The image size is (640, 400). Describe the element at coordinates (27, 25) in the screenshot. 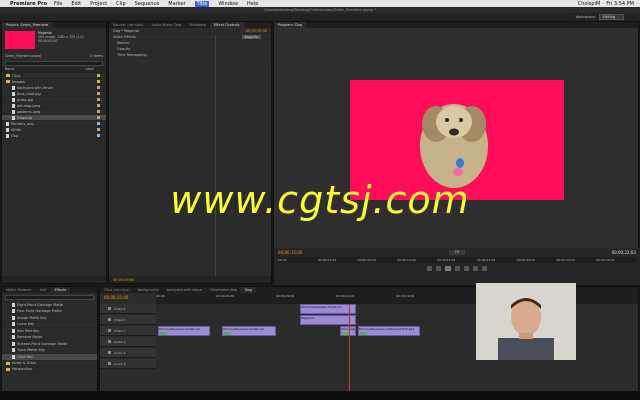

I see `tab-project: Project: Green_Premiere` at that location.